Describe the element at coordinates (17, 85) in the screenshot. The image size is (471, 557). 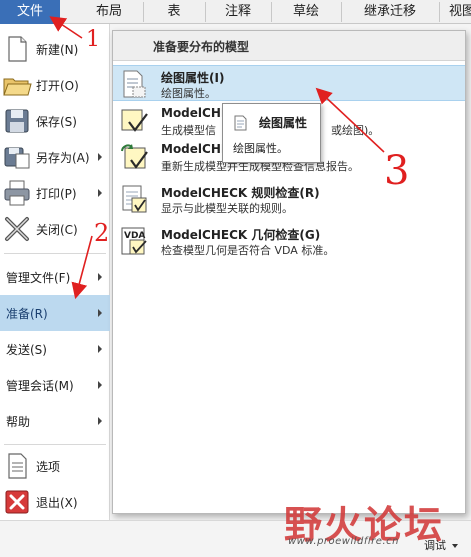
I see `open-folder-icon` at that location.